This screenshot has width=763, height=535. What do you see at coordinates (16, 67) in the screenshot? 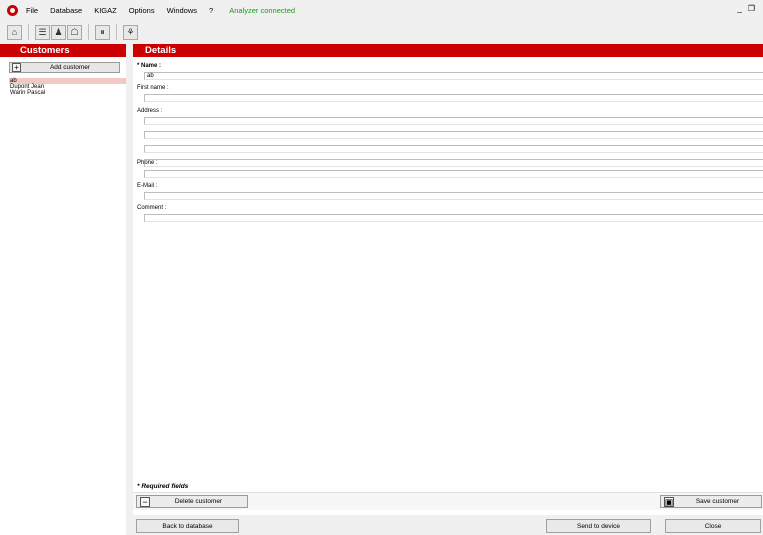
I see `plus-icon: +` at bounding box center [16, 67].